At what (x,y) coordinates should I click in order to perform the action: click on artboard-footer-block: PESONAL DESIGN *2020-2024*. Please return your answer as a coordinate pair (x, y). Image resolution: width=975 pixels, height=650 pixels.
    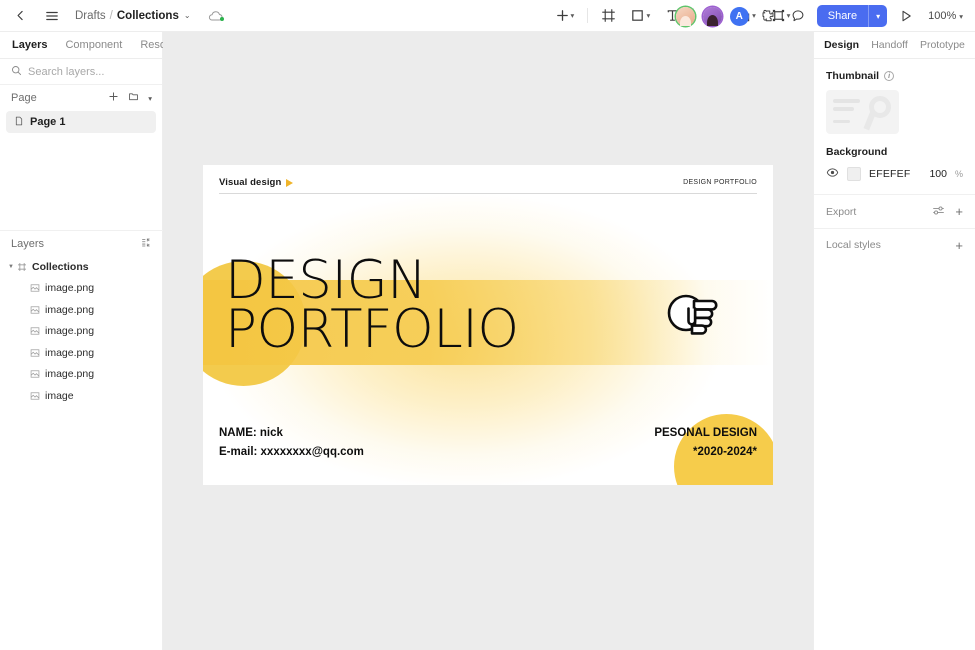
    Looking at the image, I should click on (705, 442).